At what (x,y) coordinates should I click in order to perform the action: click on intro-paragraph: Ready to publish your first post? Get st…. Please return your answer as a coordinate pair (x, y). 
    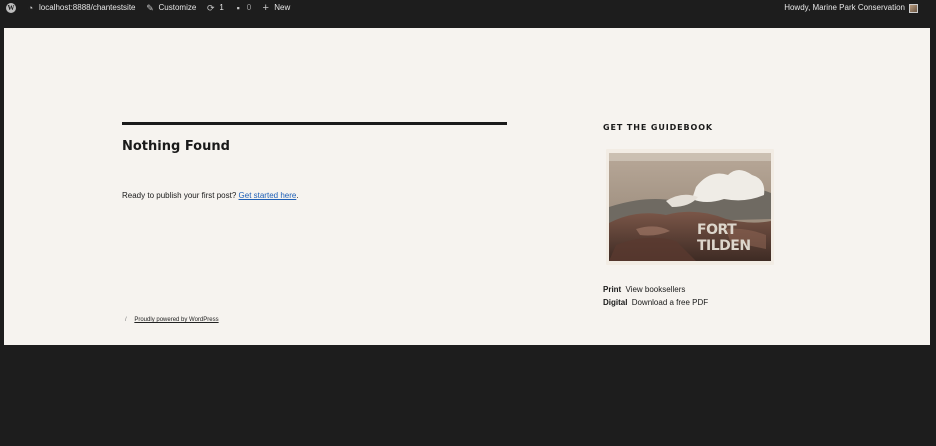
    Looking at the image, I should click on (210, 195).